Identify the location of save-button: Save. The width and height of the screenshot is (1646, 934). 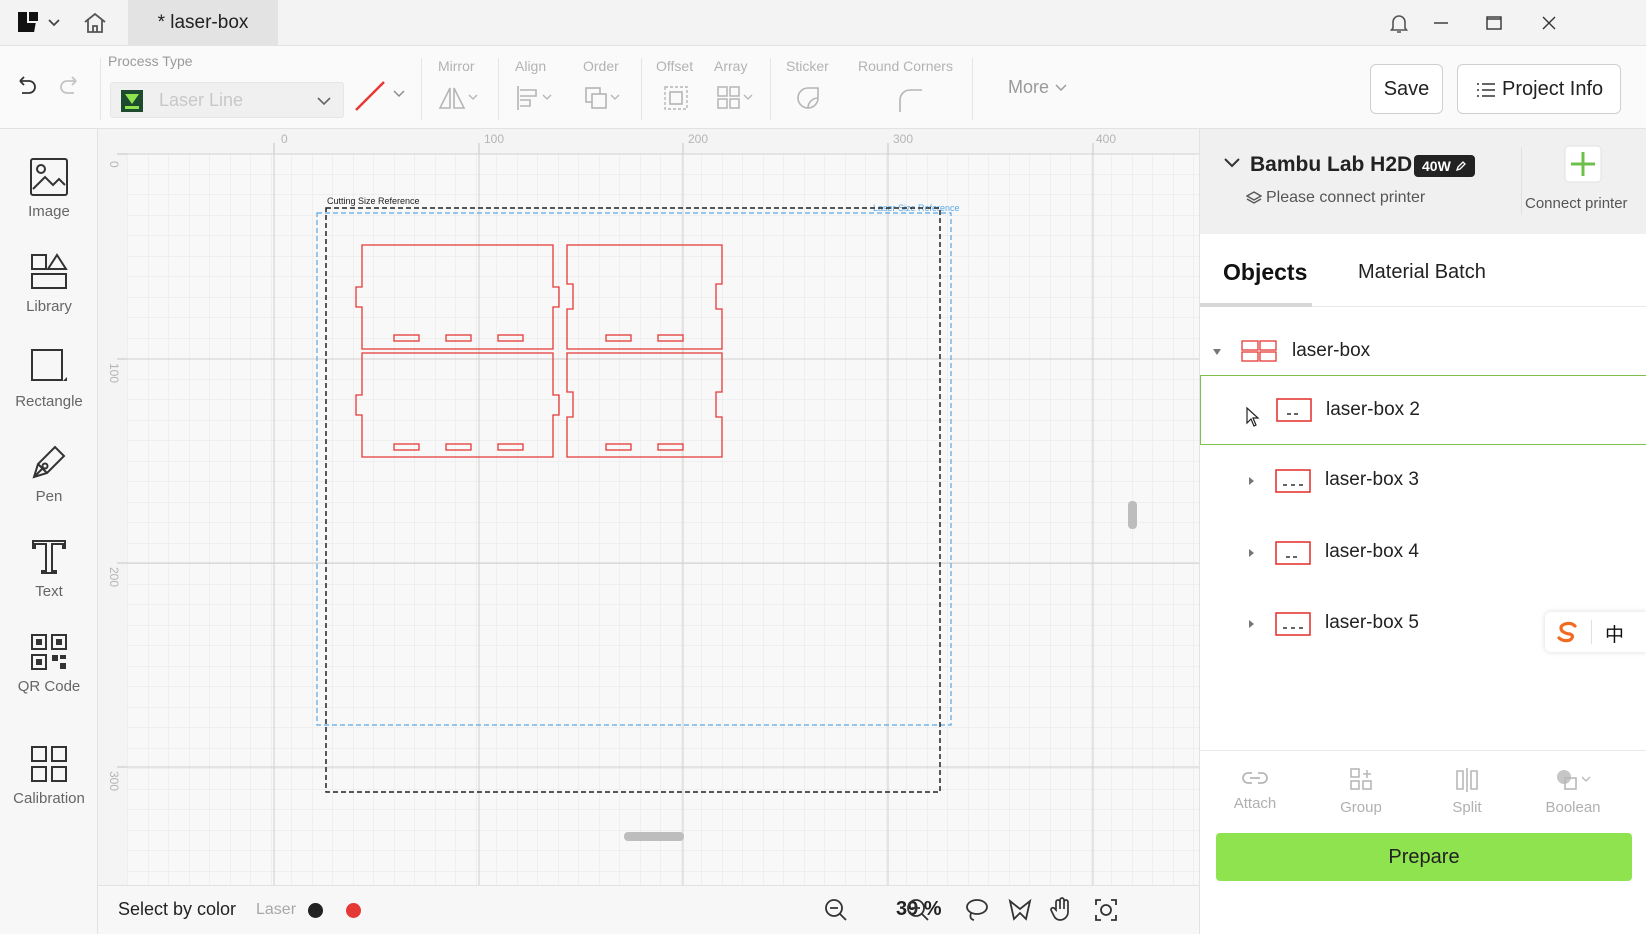
(1406, 89).